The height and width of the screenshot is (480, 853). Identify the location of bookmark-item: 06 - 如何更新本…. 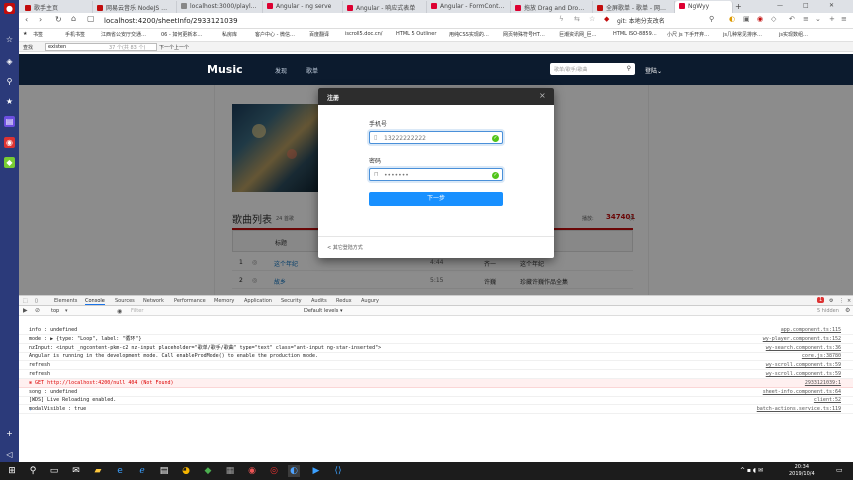
(181, 34).